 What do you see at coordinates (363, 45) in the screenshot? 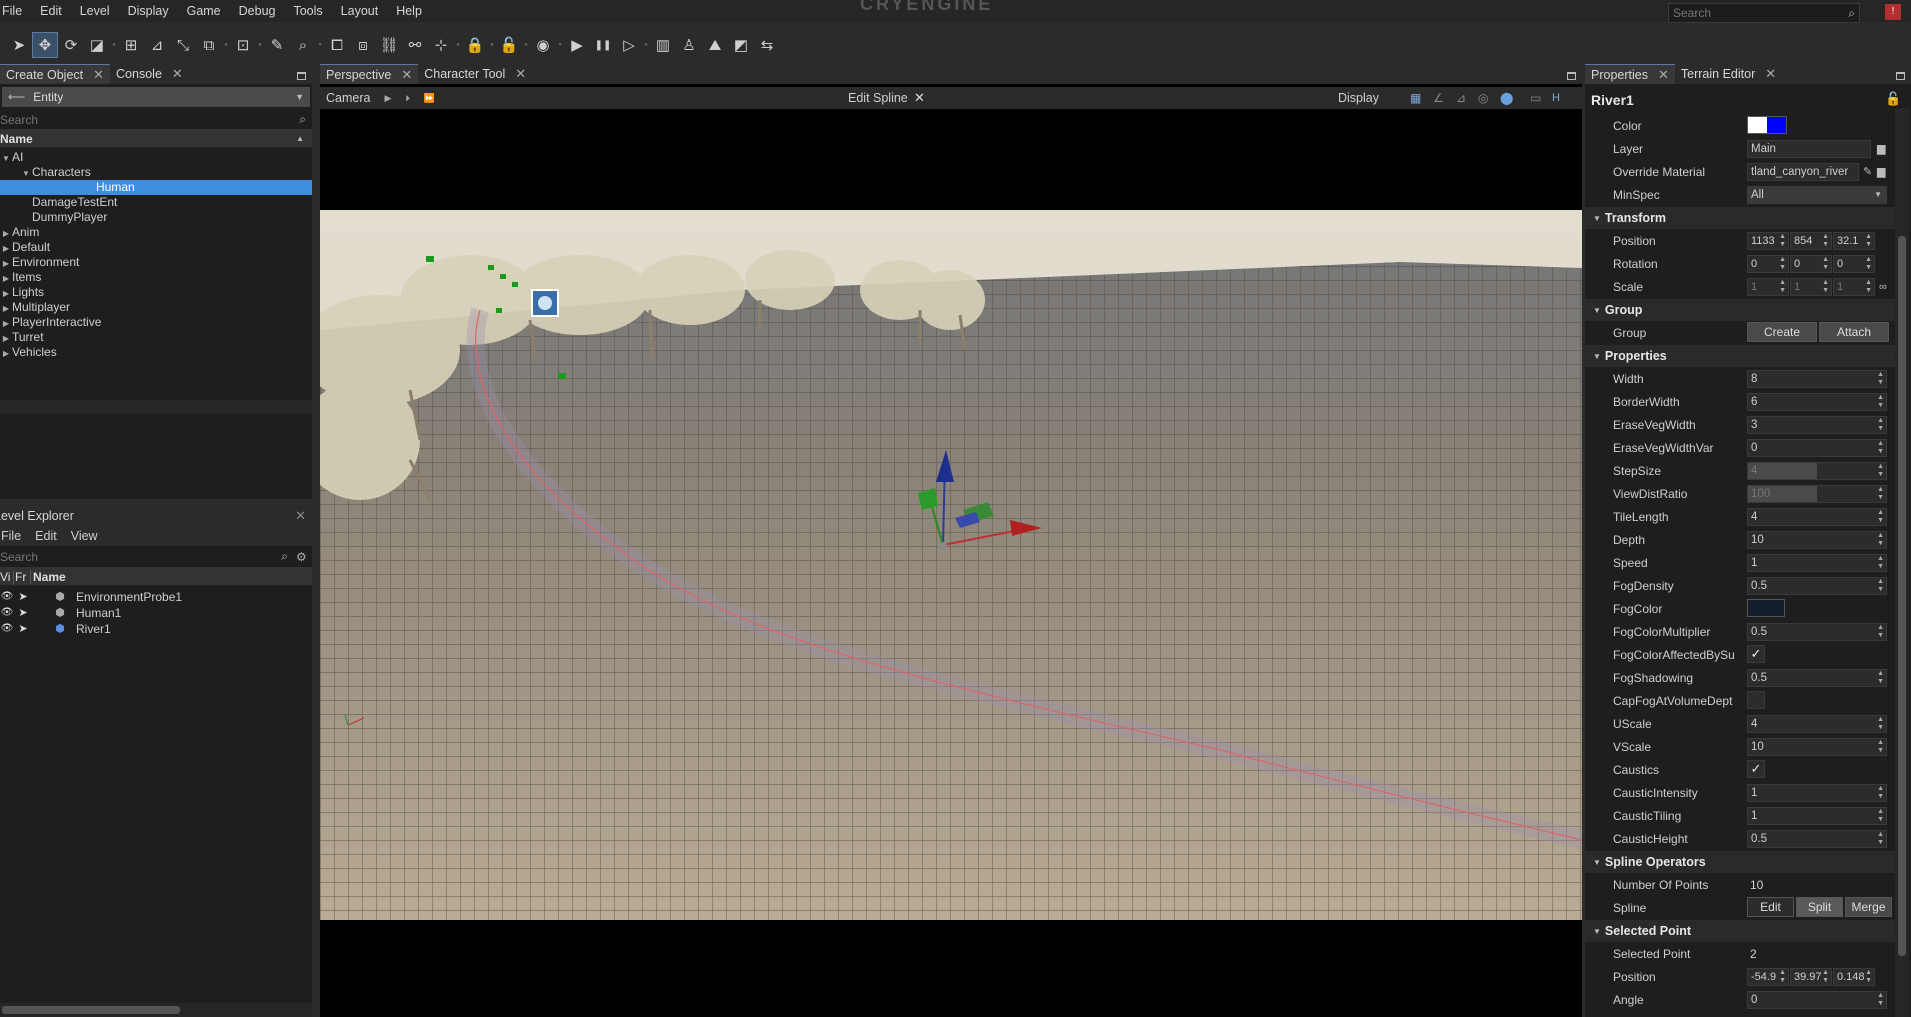
I see `ungroup-icon: ⧈` at bounding box center [363, 45].